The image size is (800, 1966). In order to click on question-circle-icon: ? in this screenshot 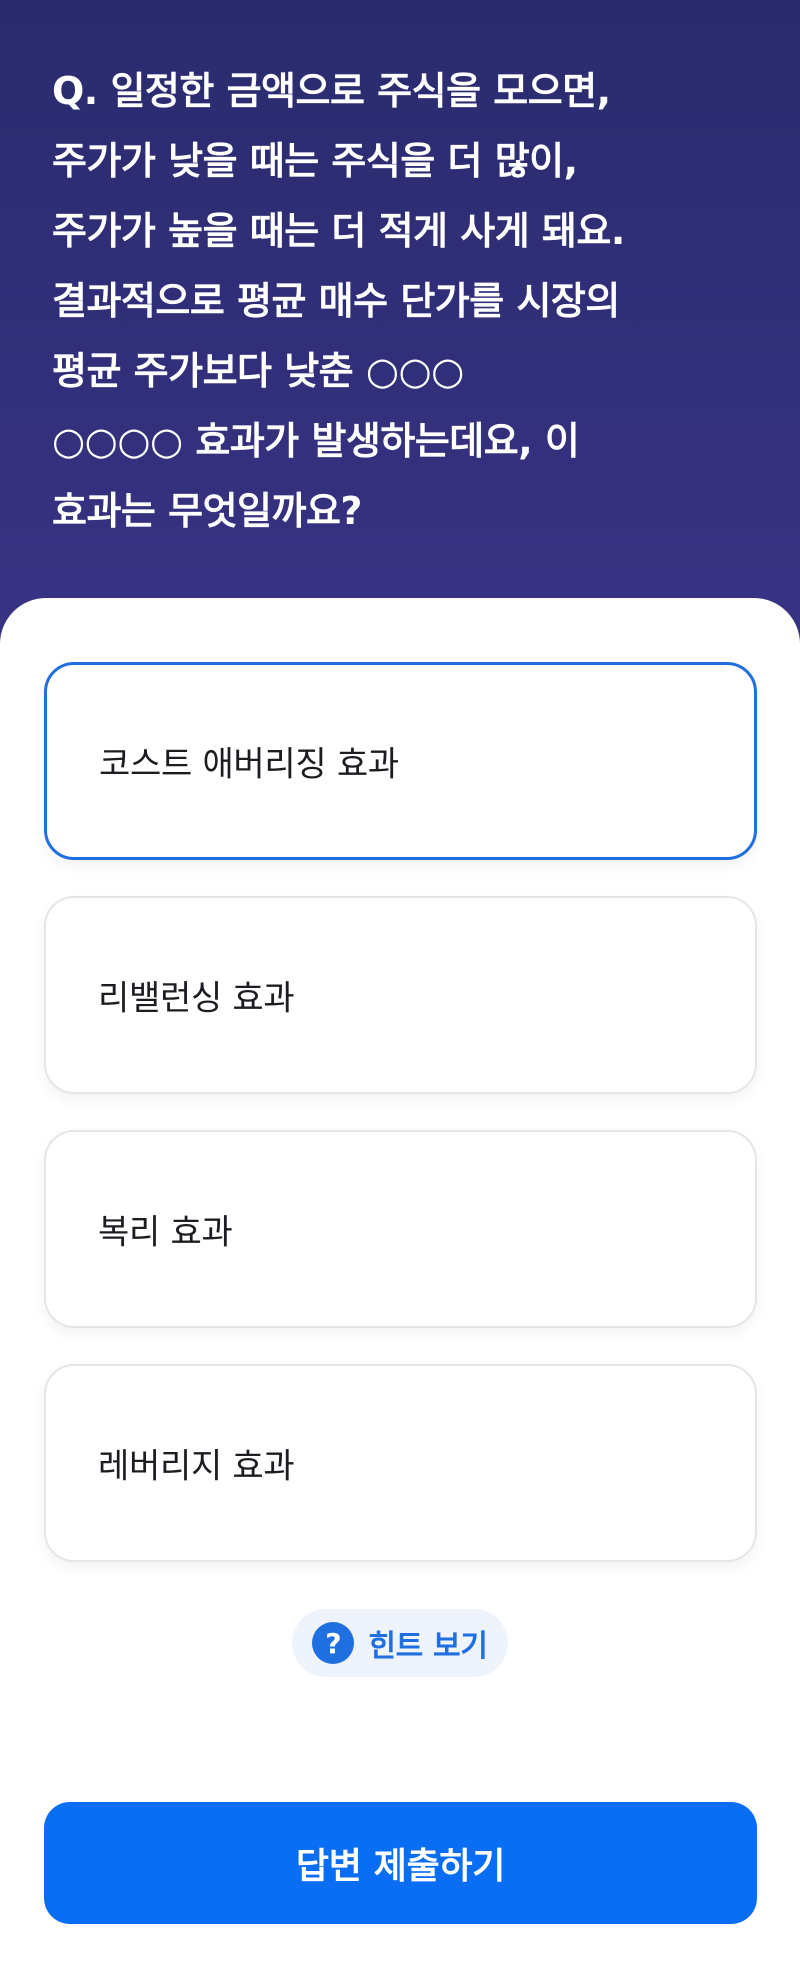, I will do `click(333, 1643)`.